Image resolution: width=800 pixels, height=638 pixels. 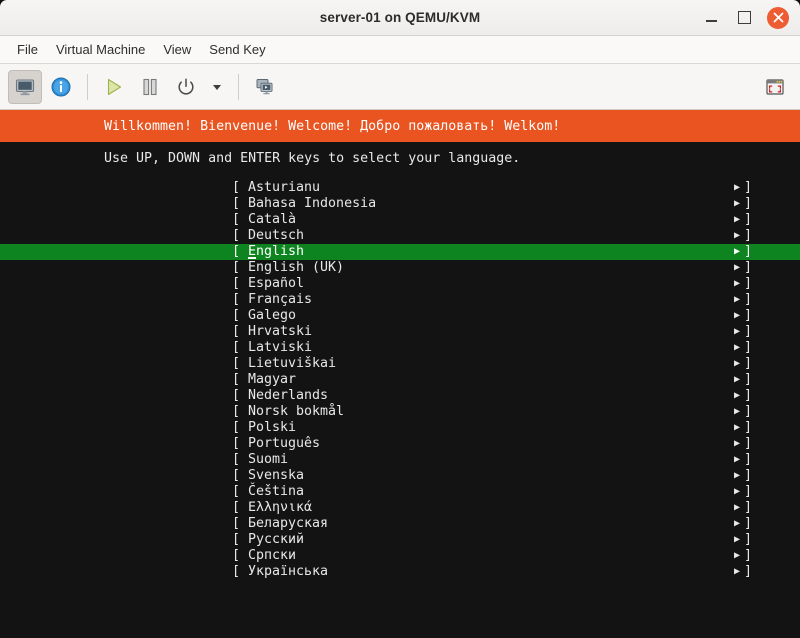 What do you see at coordinates (100, 49) in the screenshot?
I see `menu-item-virtual-machine: Virtual Machine` at bounding box center [100, 49].